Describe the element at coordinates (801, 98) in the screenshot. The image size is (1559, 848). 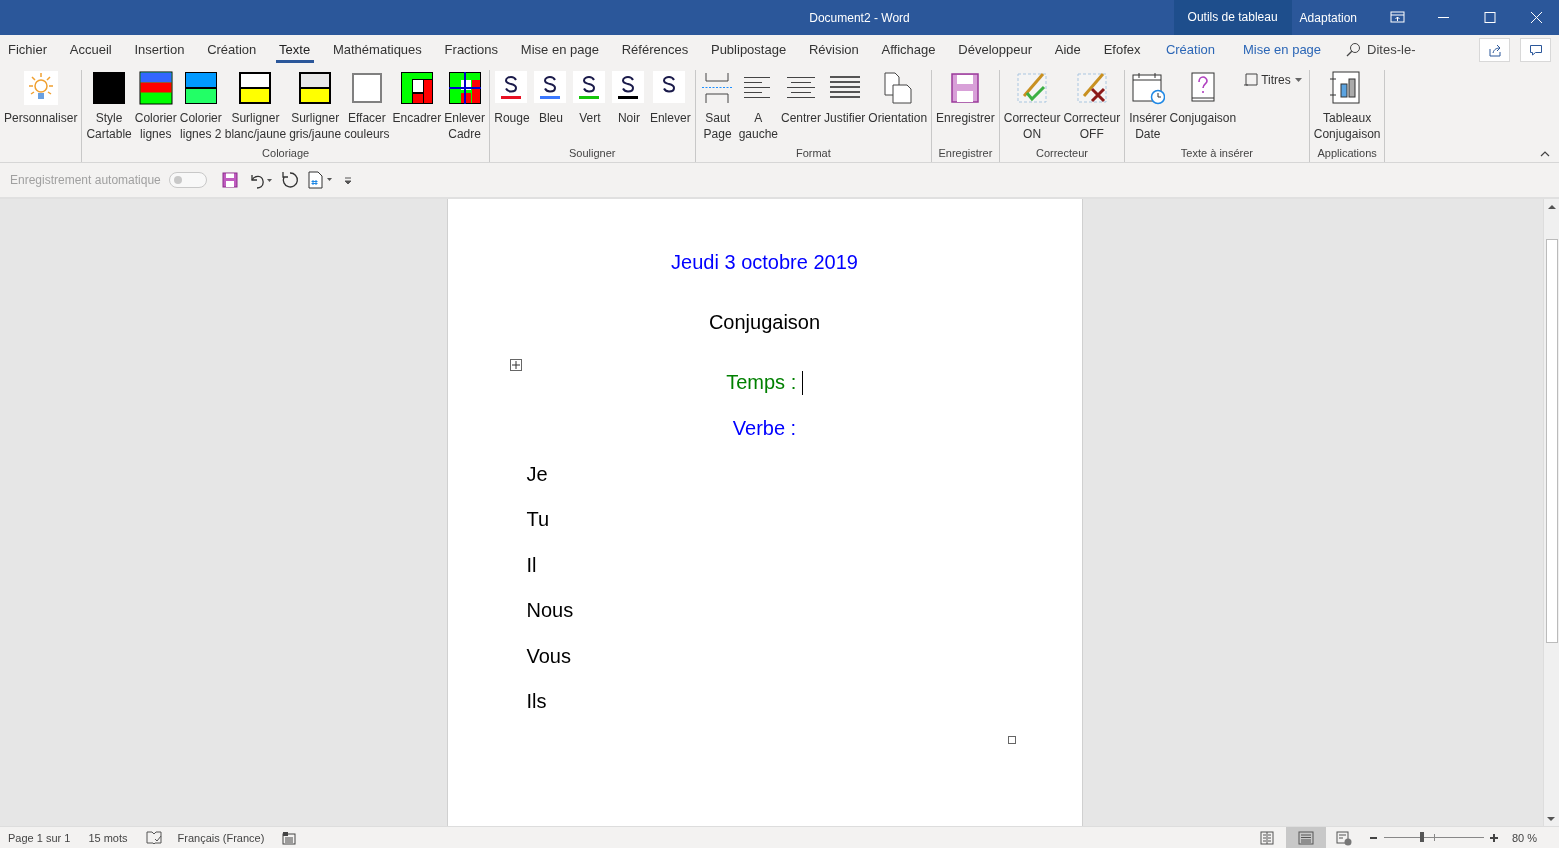
I see `ribbon-button: Centrer` at that location.